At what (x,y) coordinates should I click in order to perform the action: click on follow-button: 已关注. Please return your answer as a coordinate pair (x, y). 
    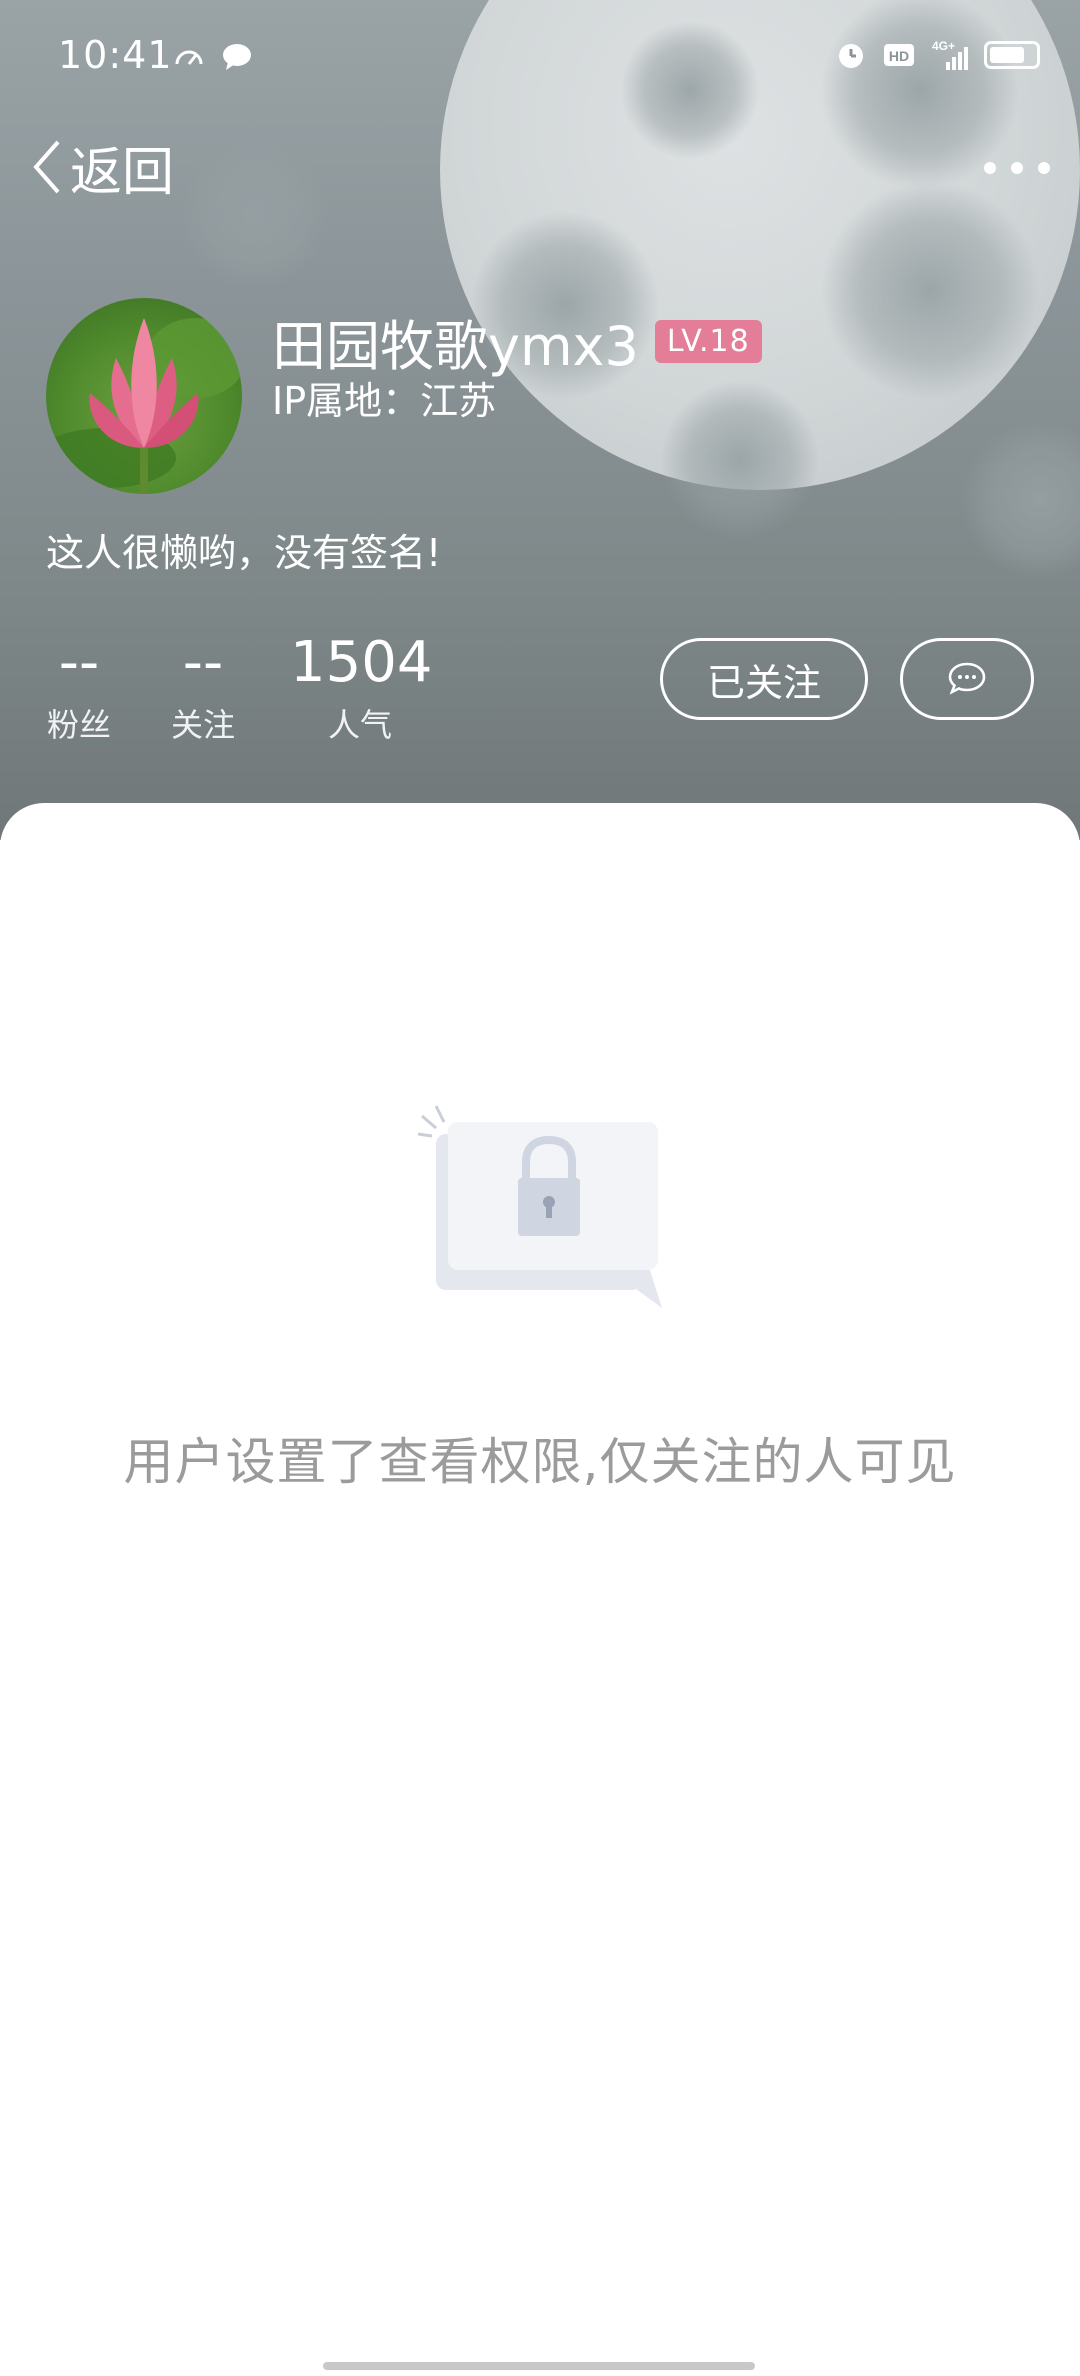
    Looking at the image, I should click on (764, 679).